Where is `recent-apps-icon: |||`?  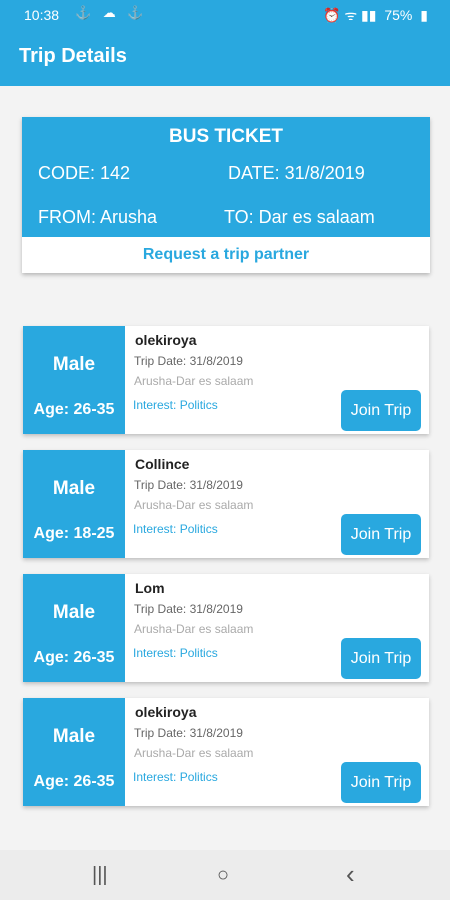 recent-apps-icon: ||| is located at coordinates (100, 875).